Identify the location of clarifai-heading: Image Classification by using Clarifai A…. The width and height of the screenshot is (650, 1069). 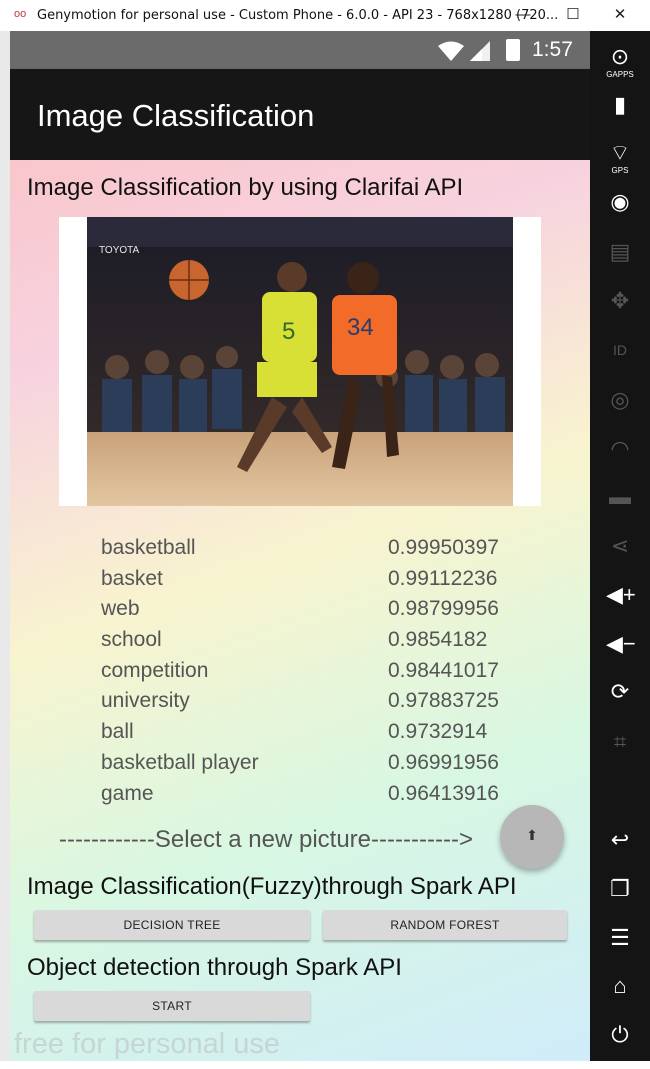
(245, 187).